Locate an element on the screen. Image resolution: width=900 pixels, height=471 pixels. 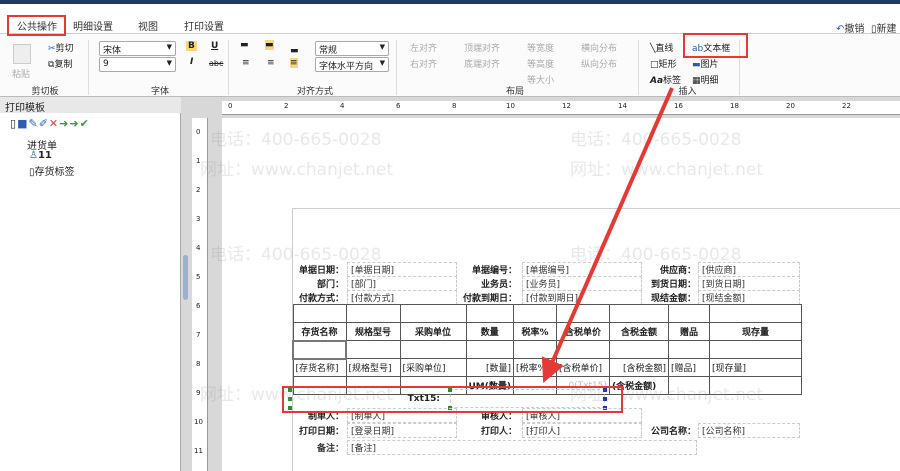
annotation-arrow is located at coordinates (607, 235).